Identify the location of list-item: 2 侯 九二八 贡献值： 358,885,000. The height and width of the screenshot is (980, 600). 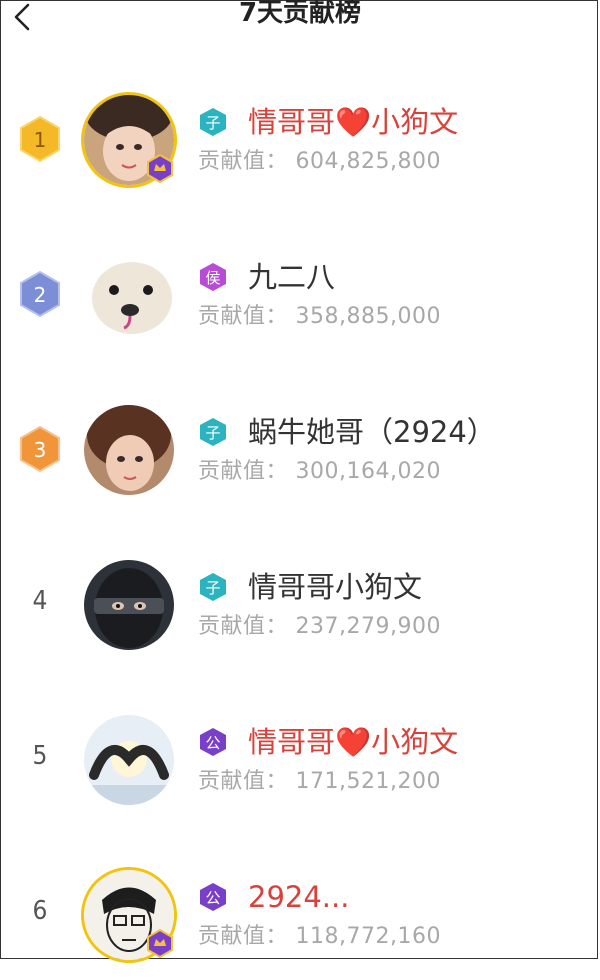
(300, 295).